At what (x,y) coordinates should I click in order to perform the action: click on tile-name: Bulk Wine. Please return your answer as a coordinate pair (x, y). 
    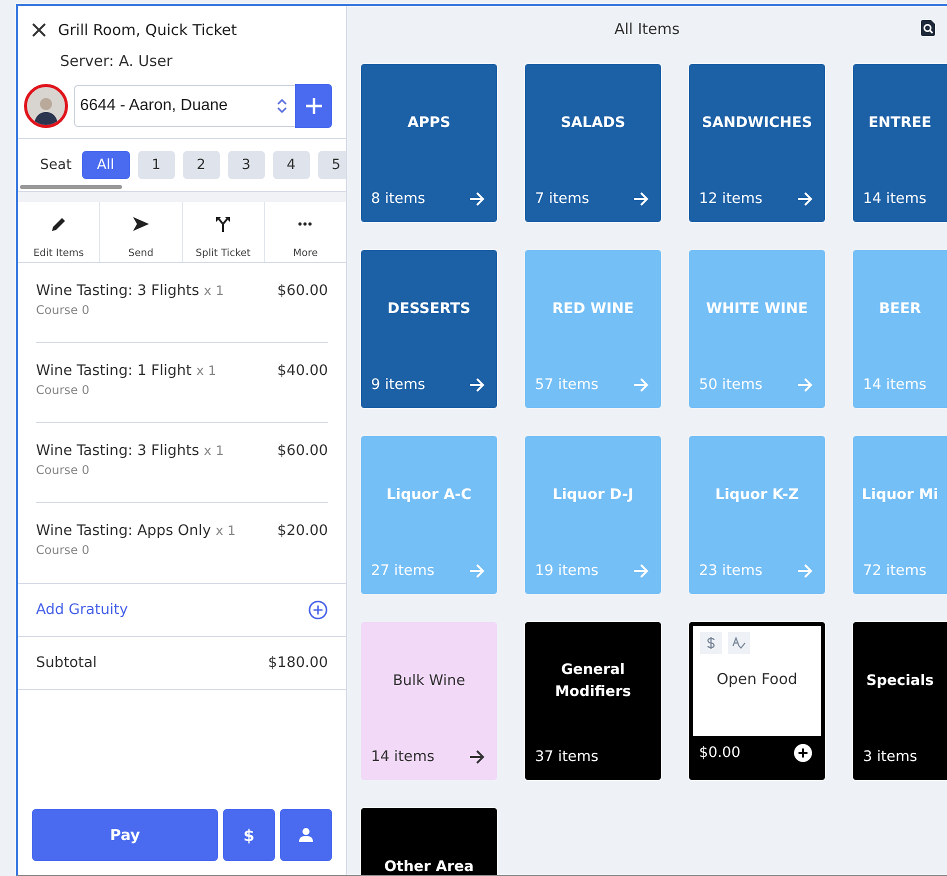
    Looking at the image, I should click on (429, 681).